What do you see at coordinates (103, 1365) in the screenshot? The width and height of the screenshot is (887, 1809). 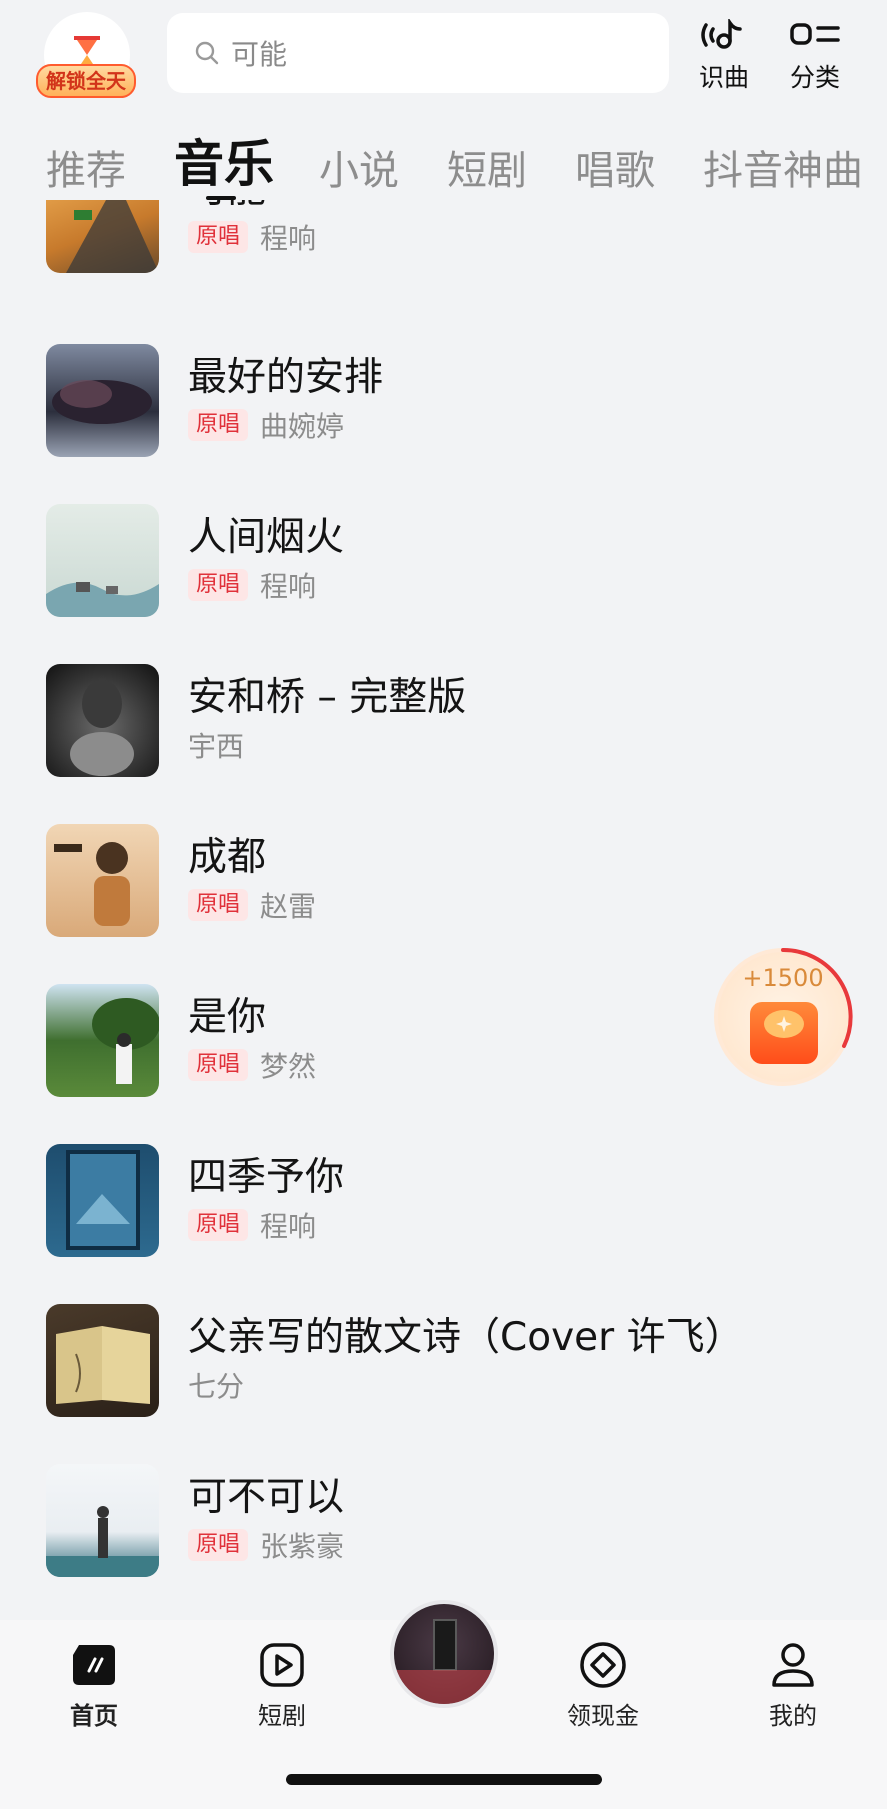 I see `album-art-book` at bounding box center [103, 1365].